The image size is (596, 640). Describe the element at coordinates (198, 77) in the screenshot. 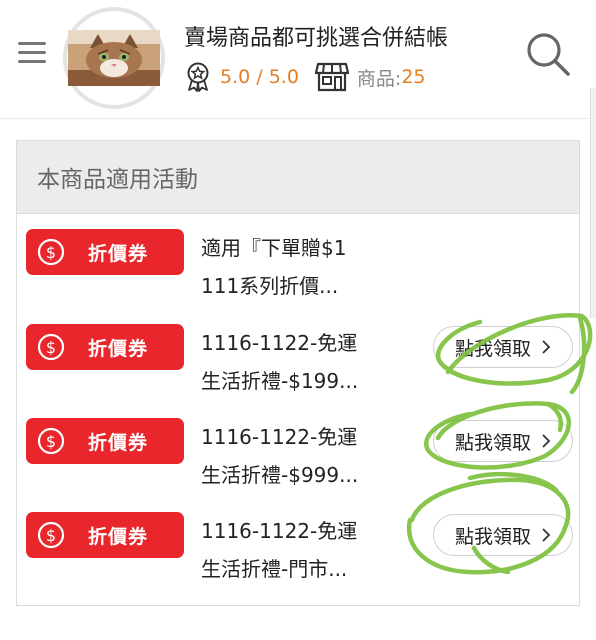

I see `rosette-badge-icon` at that location.